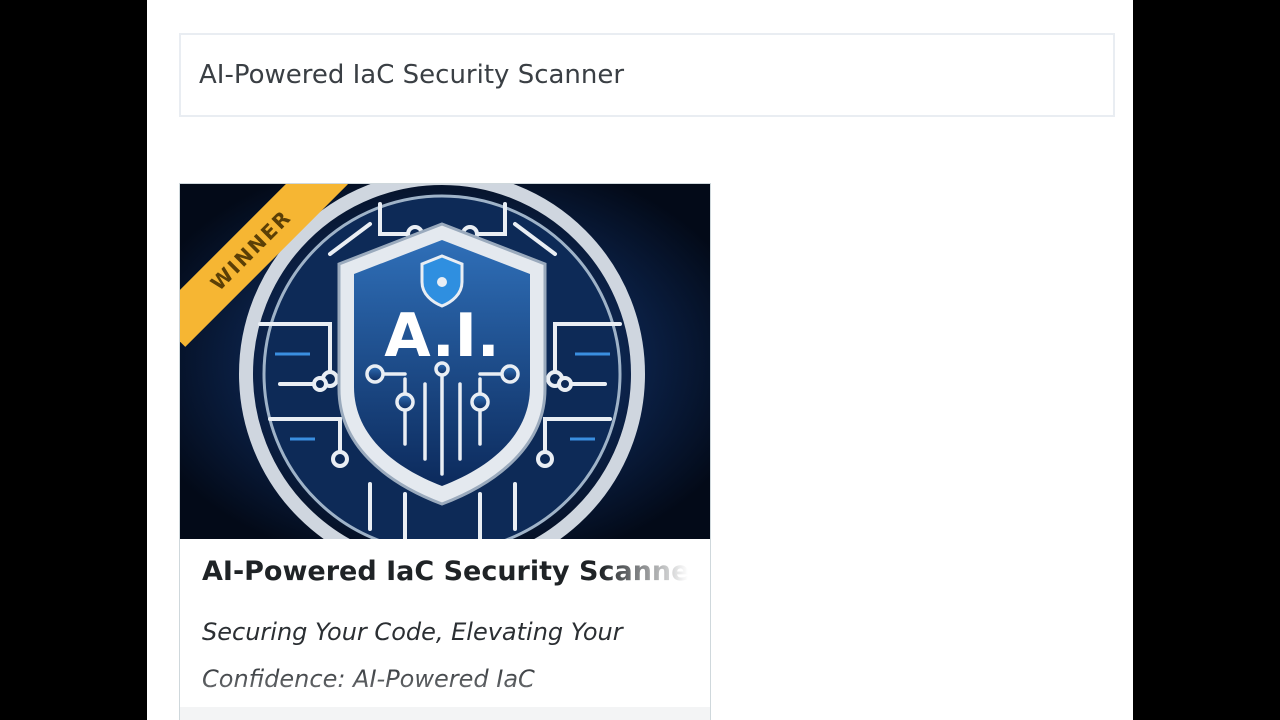  Describe the element at coordinates (445, 571) in the screenshot. I see `project-title: AI-Powered IaC Security Scanner` at that location.